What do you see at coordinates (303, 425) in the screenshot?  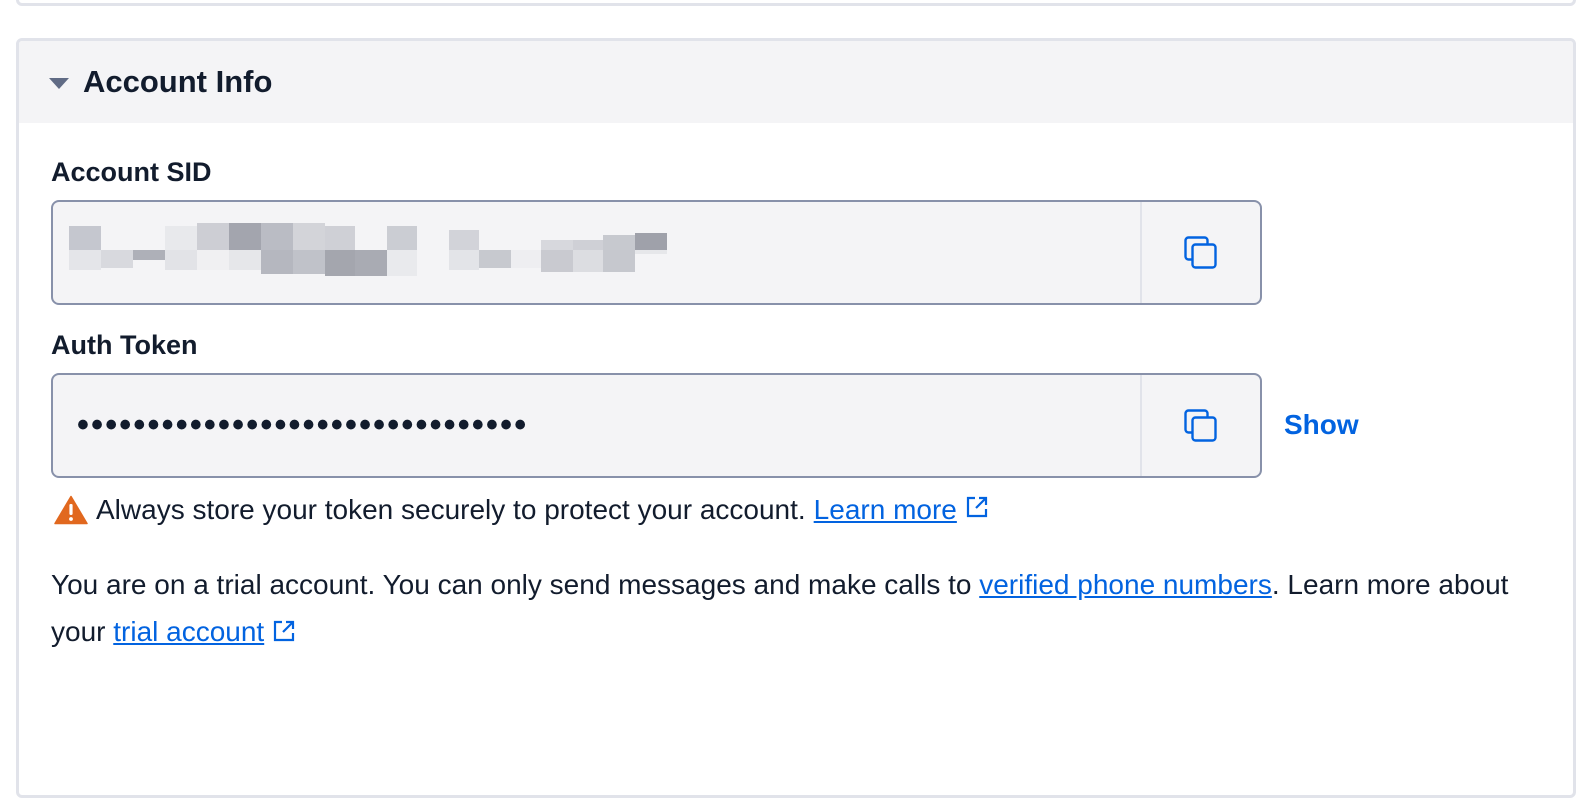 I see `masked-token: ••••••••••••••••••••••••••••••••` at bounding box center [303, 425].